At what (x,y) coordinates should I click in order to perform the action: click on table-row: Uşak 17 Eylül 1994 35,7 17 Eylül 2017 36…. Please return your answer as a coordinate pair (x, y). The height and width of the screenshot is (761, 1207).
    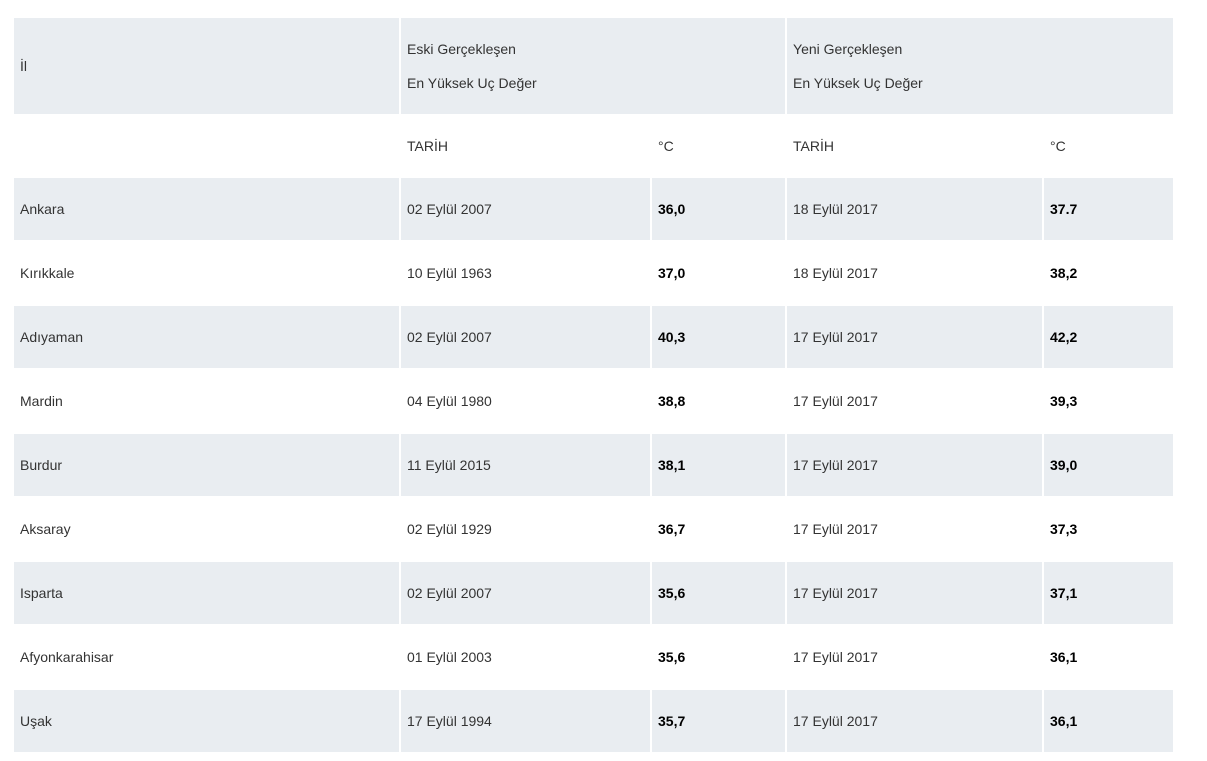
    Looking at the image, I should click on (594, 722).